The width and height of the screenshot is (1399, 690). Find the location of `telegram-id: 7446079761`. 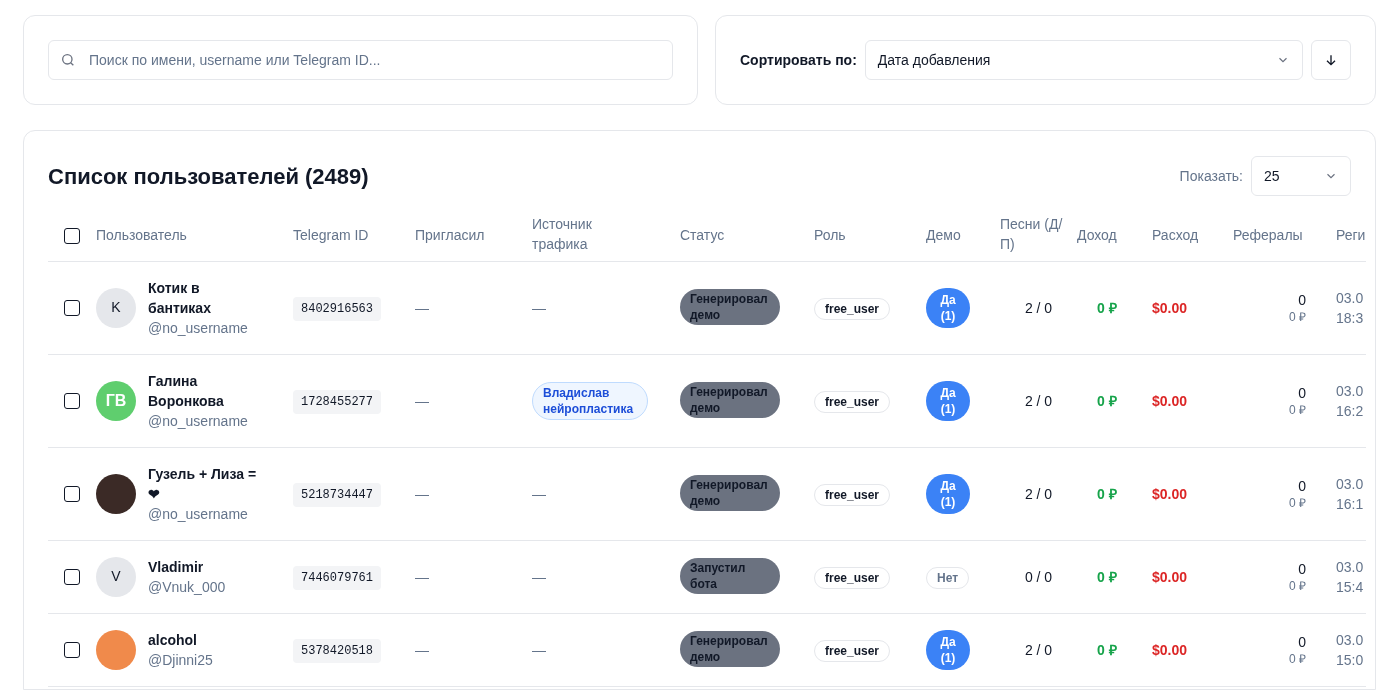

telegram-id: 7446079761 is located at coordinates (337, 577).